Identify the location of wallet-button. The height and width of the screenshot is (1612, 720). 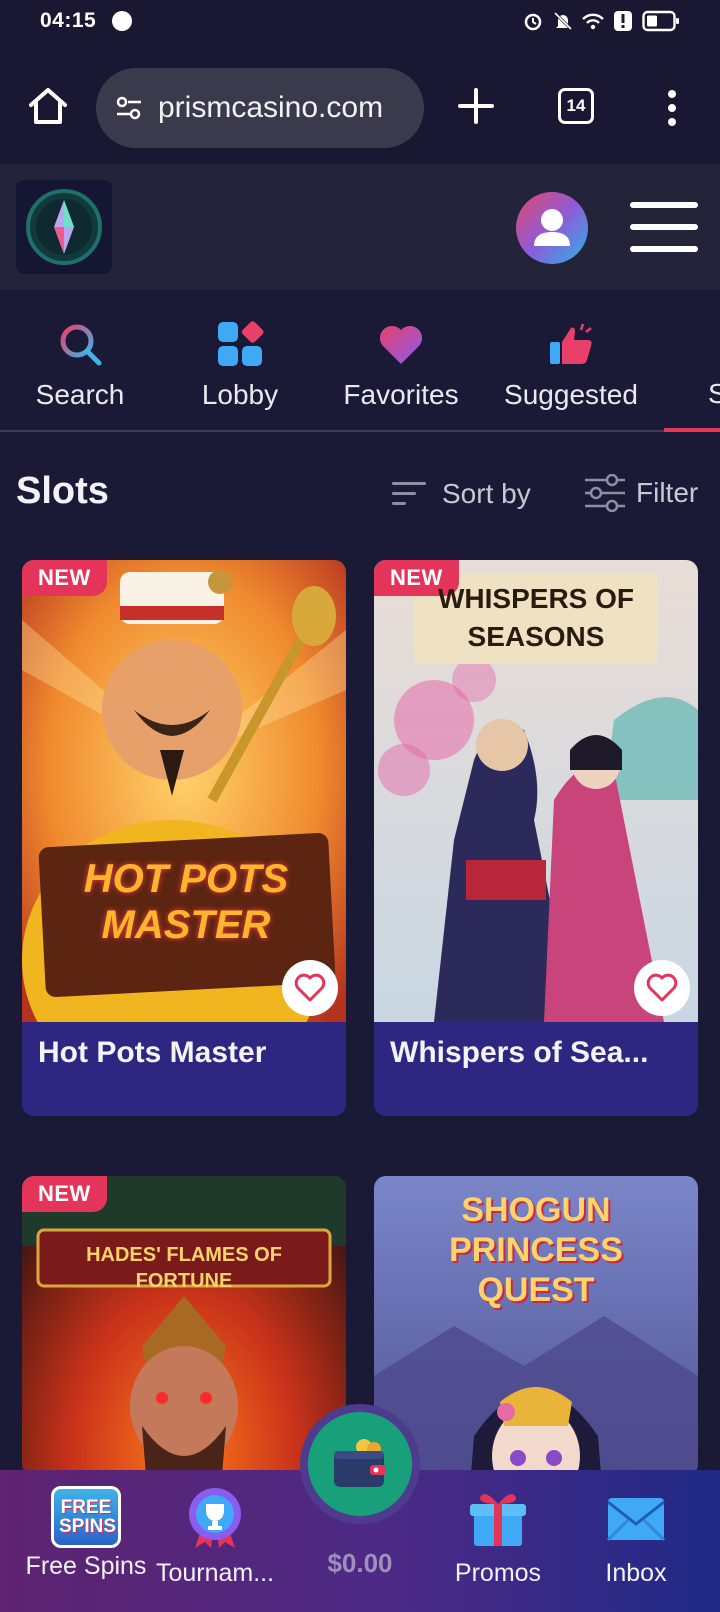
(360, 1464).